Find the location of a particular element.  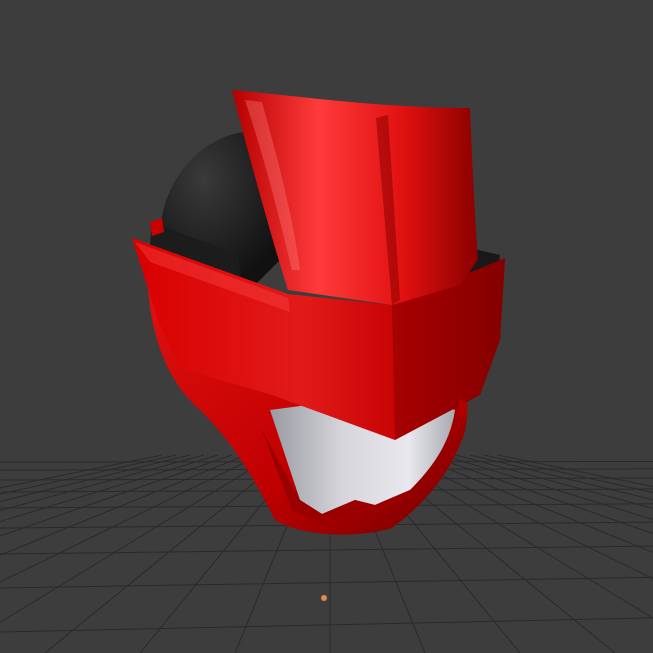

origin-marker is located at coordinates (324, 598).